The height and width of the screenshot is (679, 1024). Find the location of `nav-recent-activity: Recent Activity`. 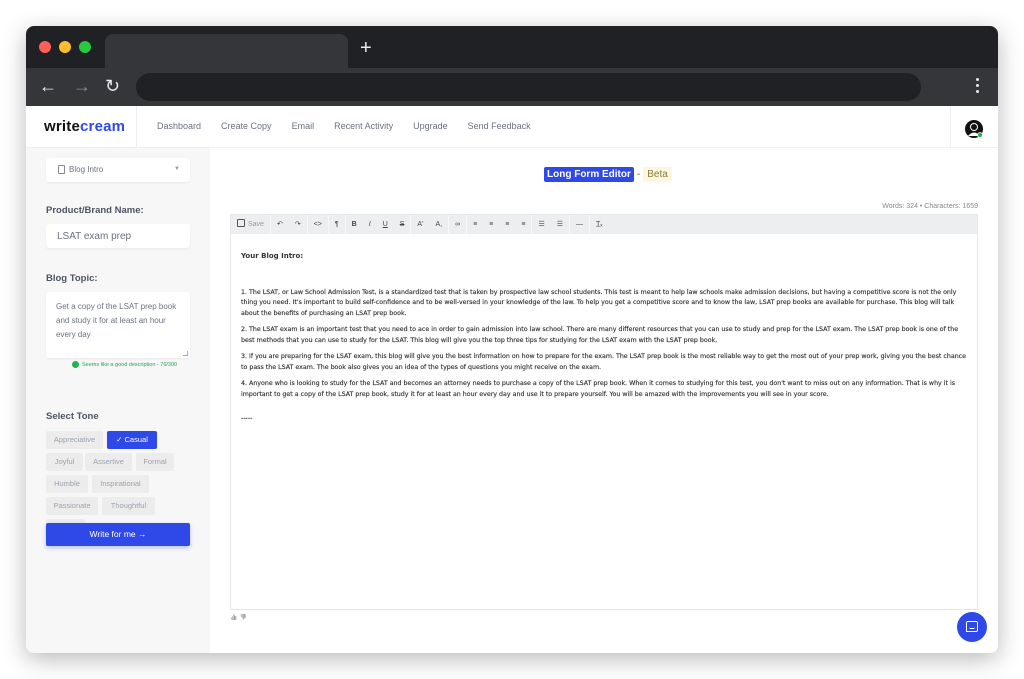

nav-recent-activity: Recent Activity is located at coordinates (363, 126).